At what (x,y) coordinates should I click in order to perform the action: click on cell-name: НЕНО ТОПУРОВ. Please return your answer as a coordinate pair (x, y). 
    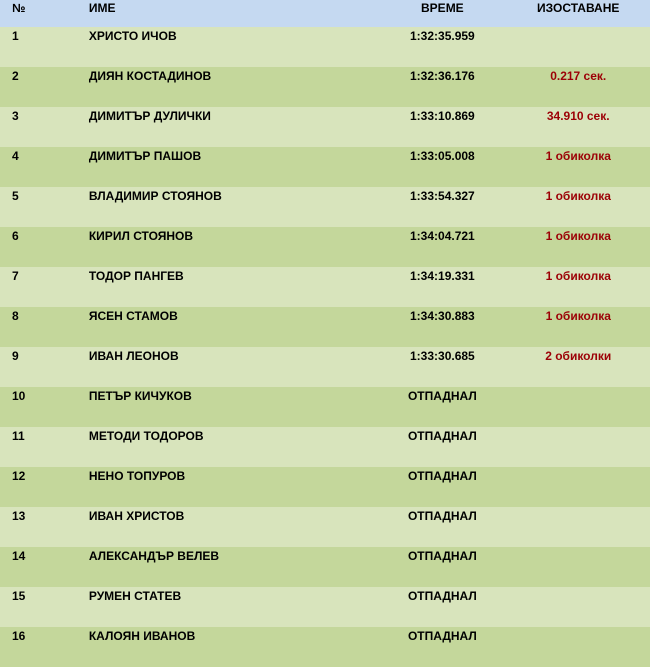
    Looking at the image, I should click on (137, 476).